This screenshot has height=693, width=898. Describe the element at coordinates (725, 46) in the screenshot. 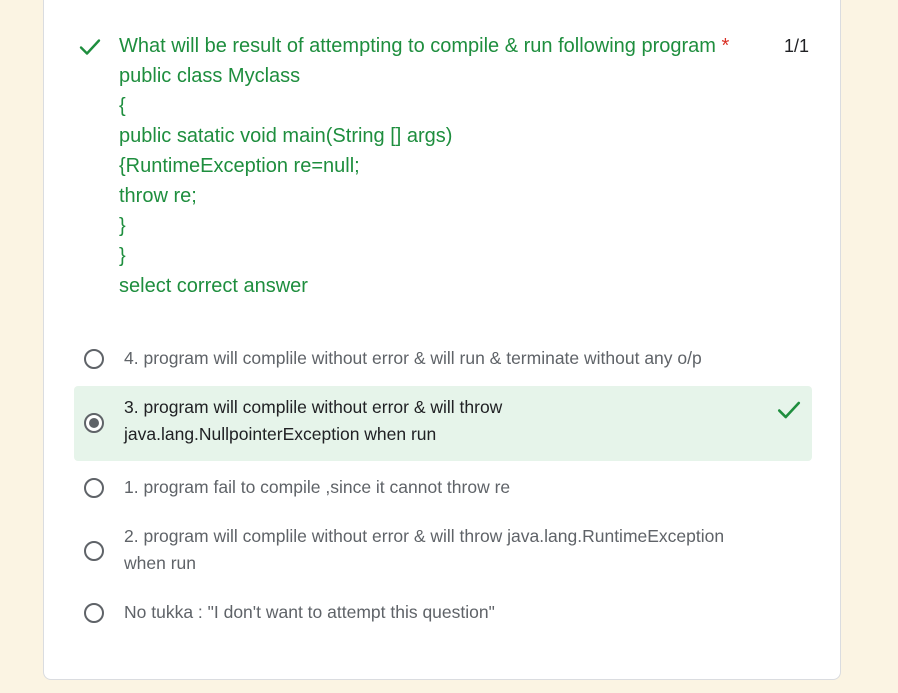

I see `required-marker: *` at that location.